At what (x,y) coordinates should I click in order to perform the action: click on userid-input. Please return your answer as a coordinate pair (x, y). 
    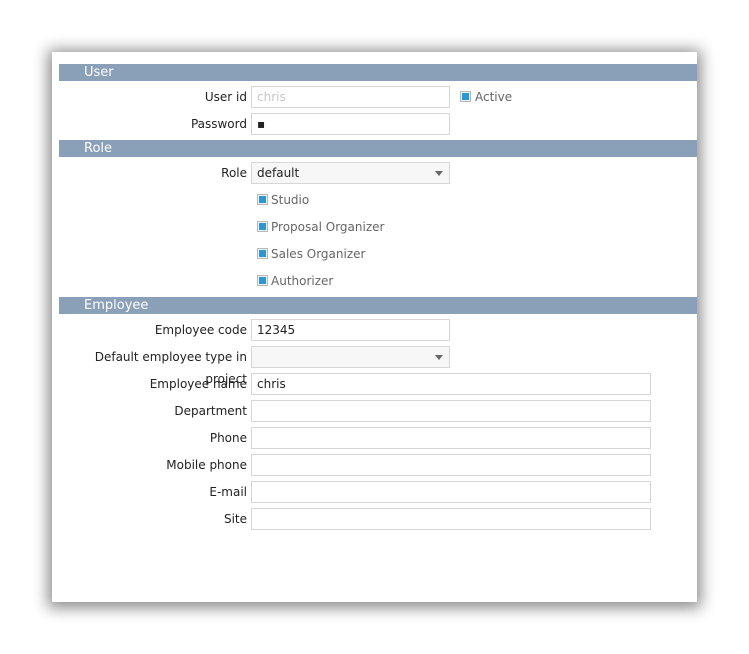
    Looking at the image, I should click on (350, 97).